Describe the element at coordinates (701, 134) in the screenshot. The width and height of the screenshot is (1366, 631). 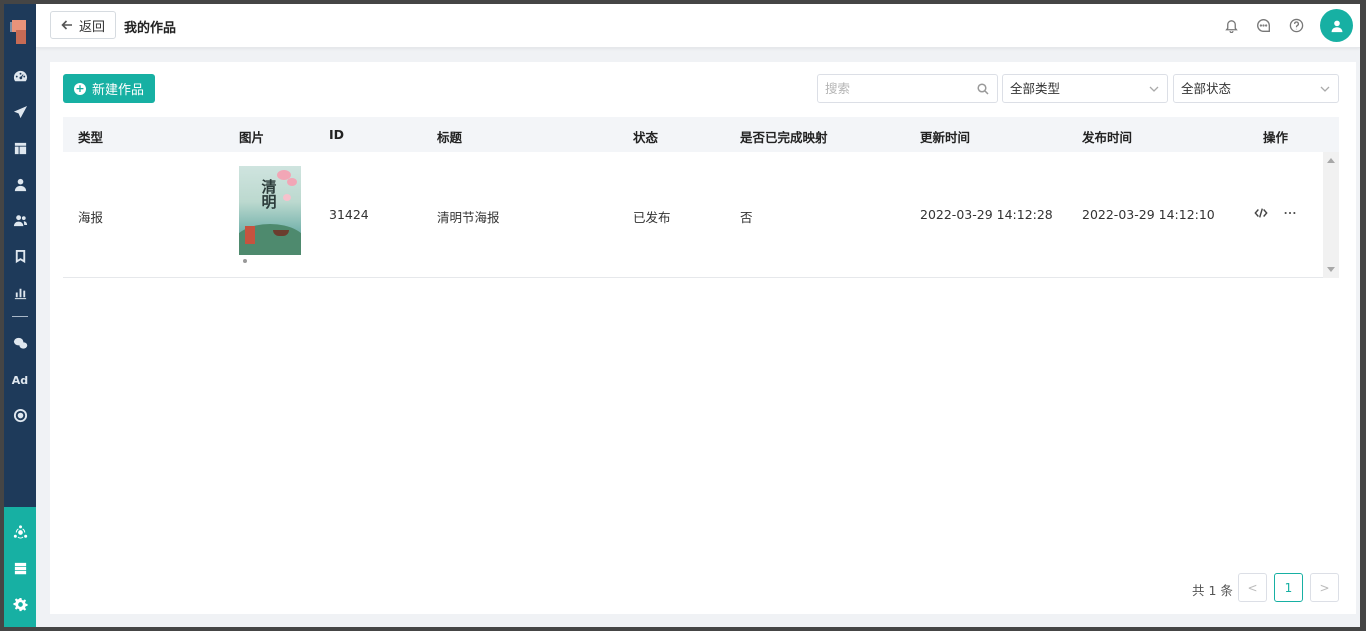
I see `table-header: 类型 图片 ID 标题 状态 是否已完成映射 更新时间 发布时间 操作` at that location.